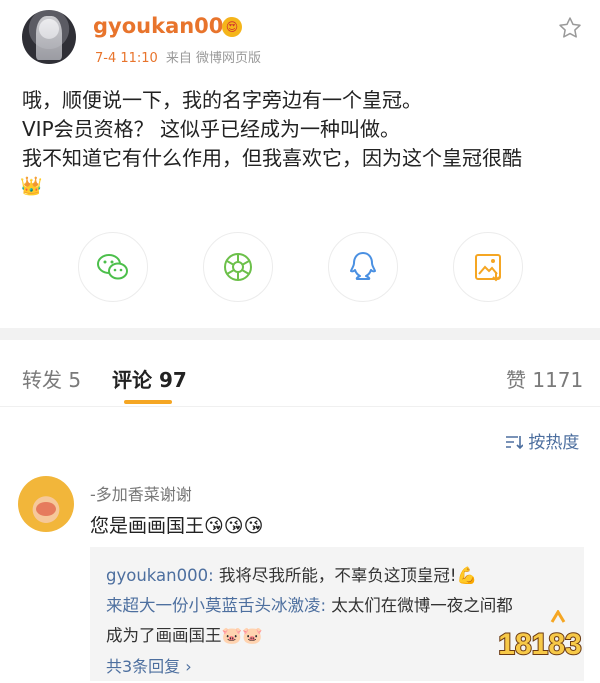  Describe the element at coordinates (160, 575) in the screenshot. I see `reply-author: gyoukan000:` at that location.